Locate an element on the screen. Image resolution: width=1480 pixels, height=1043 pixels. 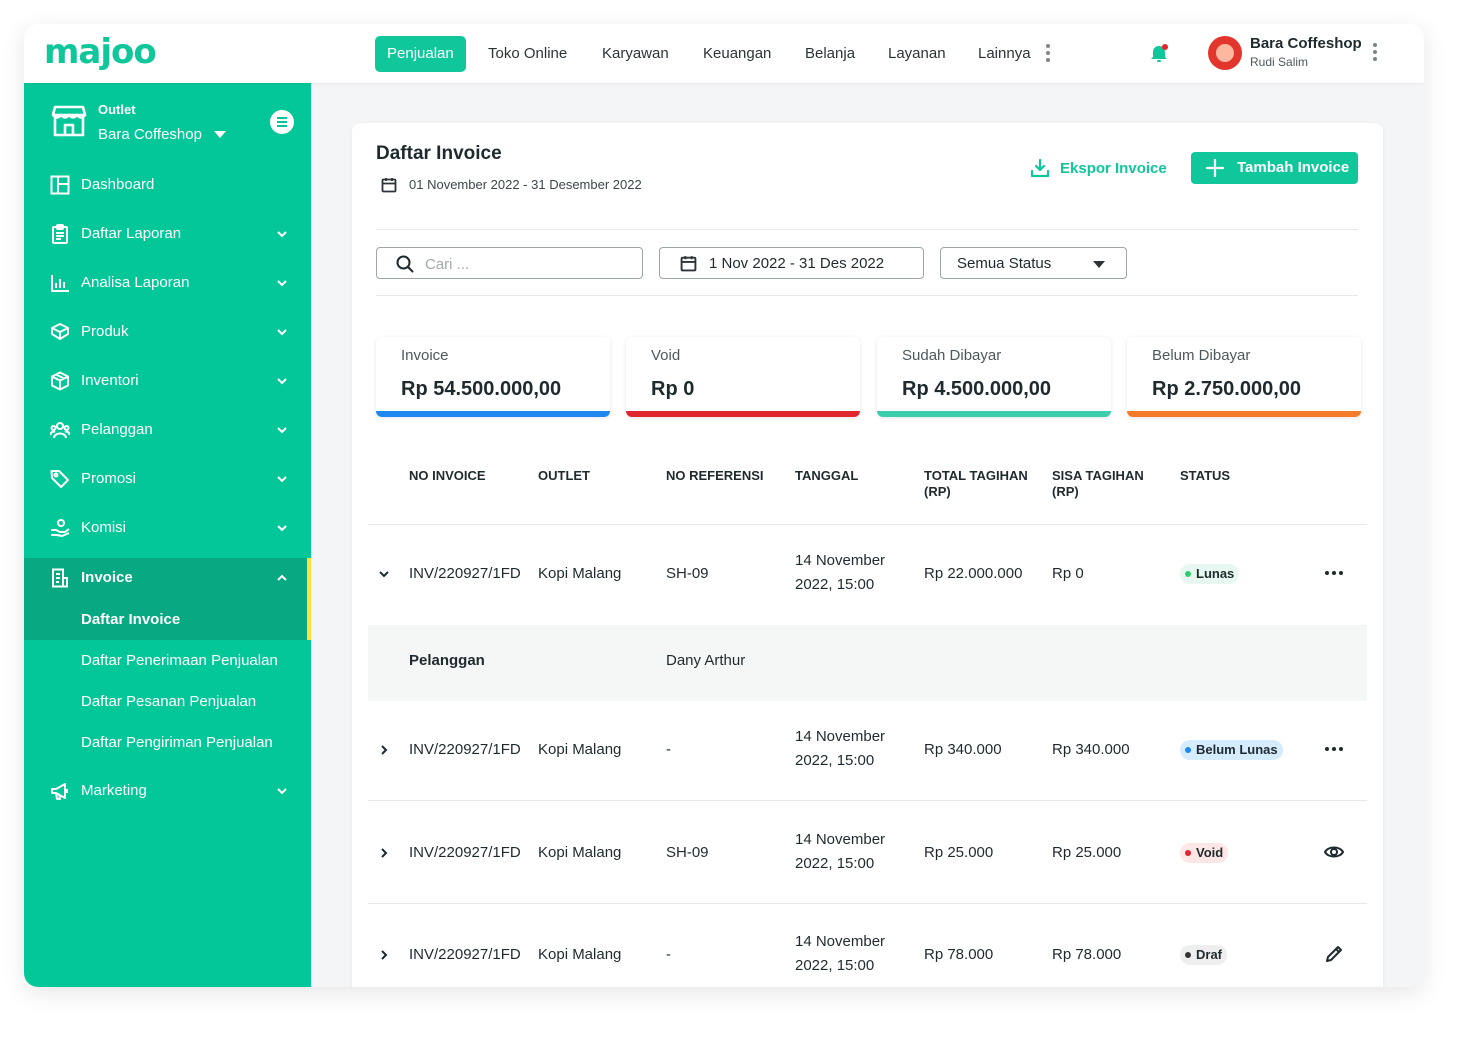
sidebar-item-inventori: Inventori is located at coordinates (167, 381).